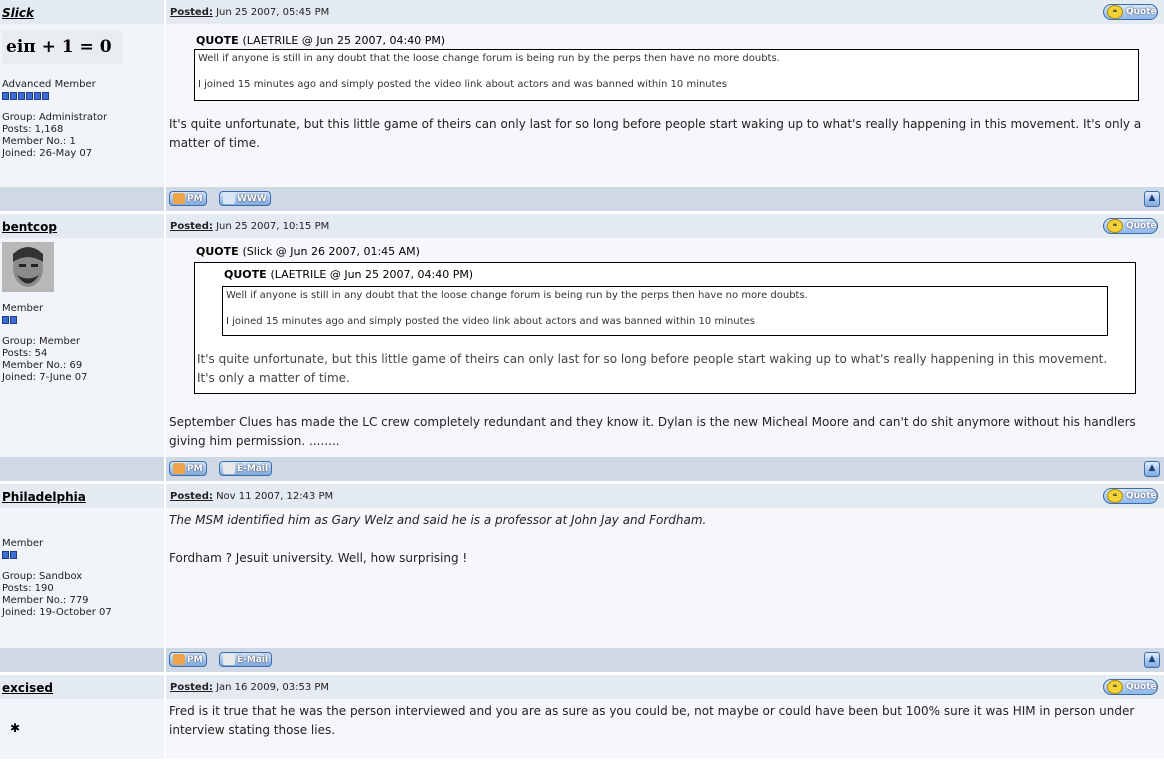  What do you see at coordinates (252, 496) in the screenshot?
I see `post-date: Posted: Nov 11 2007, 12:43 PM` at bounding box center [252, 496].